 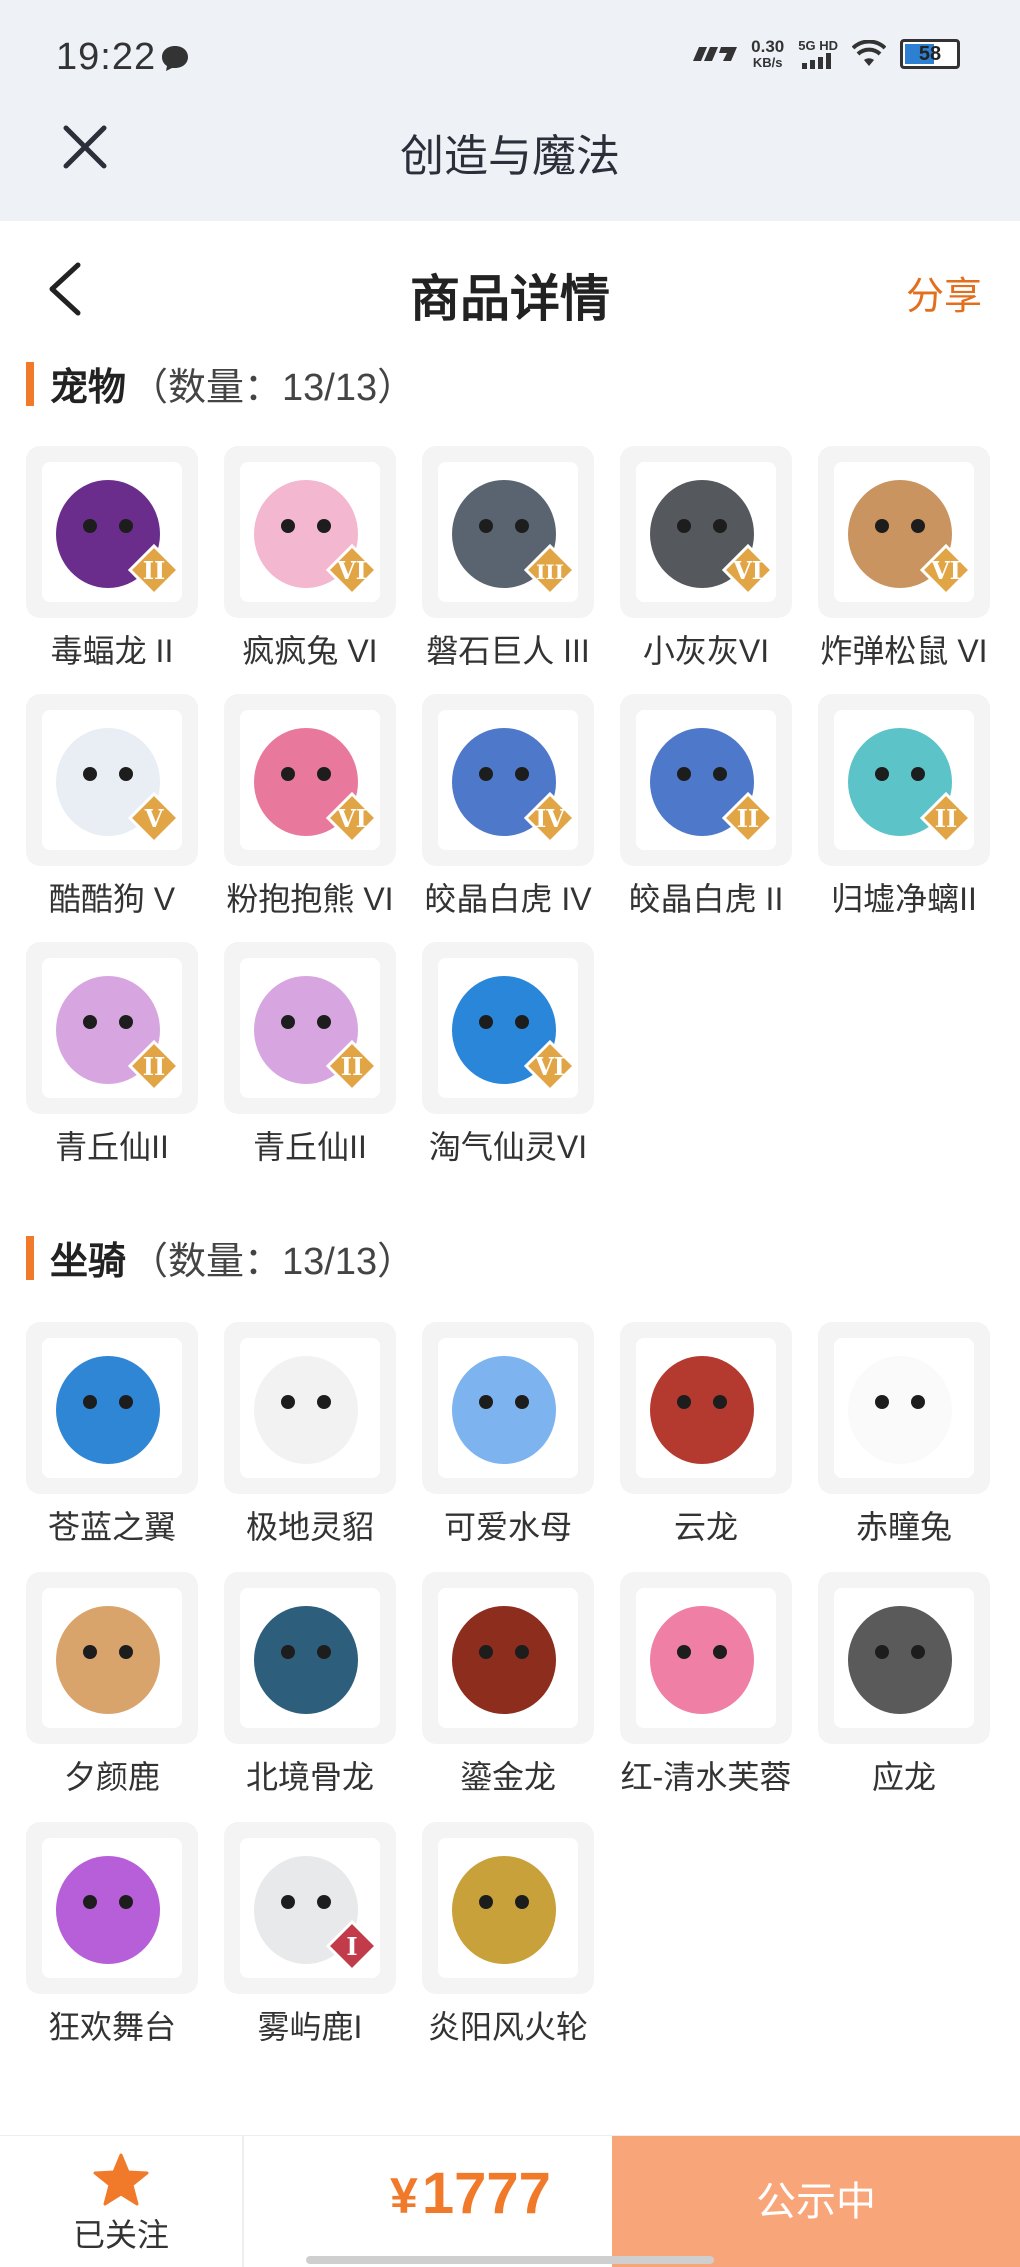 What do you see at coordinates (816, 2201) in the screenshot?
I see `publicity-status-button: 公示中` at bounding box center [816, 2201].